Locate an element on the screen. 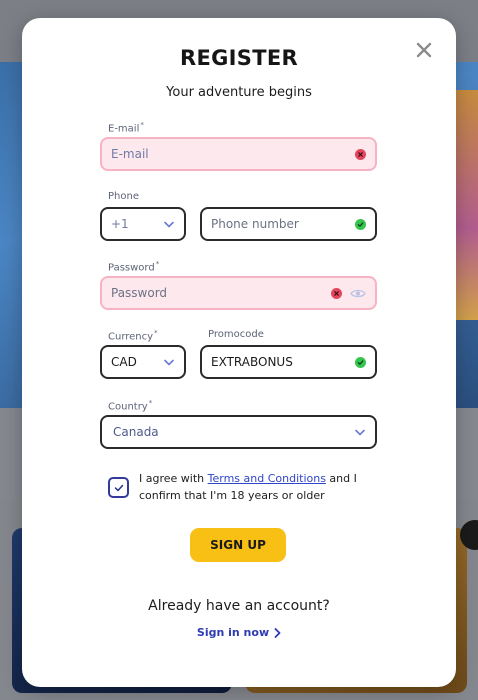 The height and width of the screenshot is (700, 478). country-label: Country* is located at coordinates (130, 405).